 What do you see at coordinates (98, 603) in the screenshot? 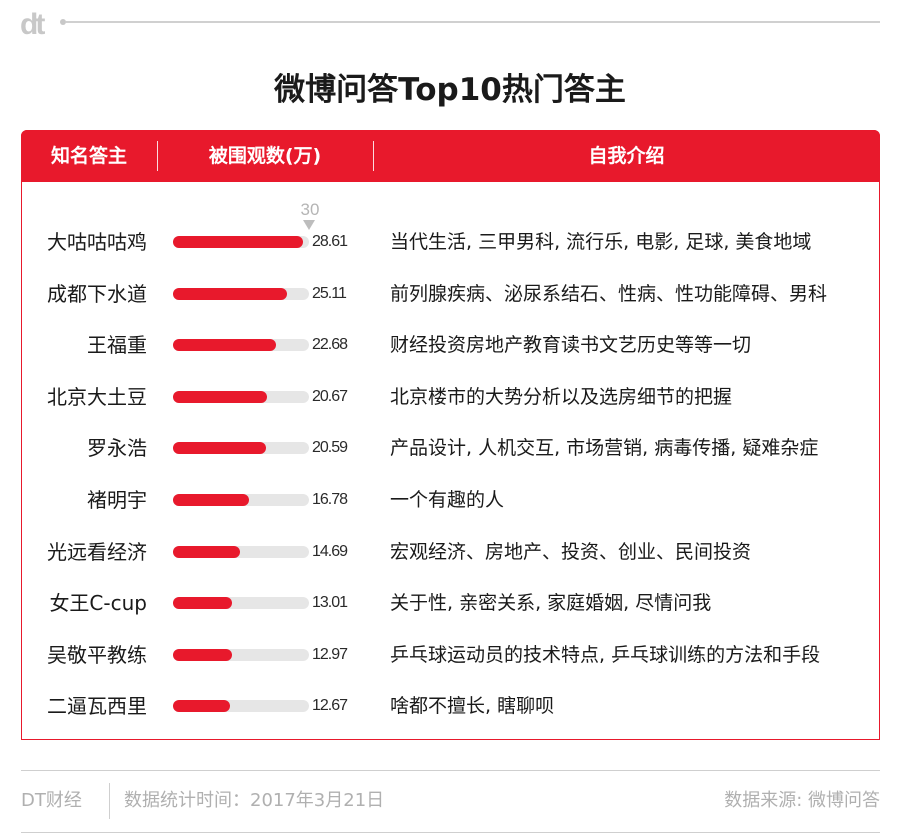
I see `answerer-name: 女王C-cup` at bounding box center [98, 603].